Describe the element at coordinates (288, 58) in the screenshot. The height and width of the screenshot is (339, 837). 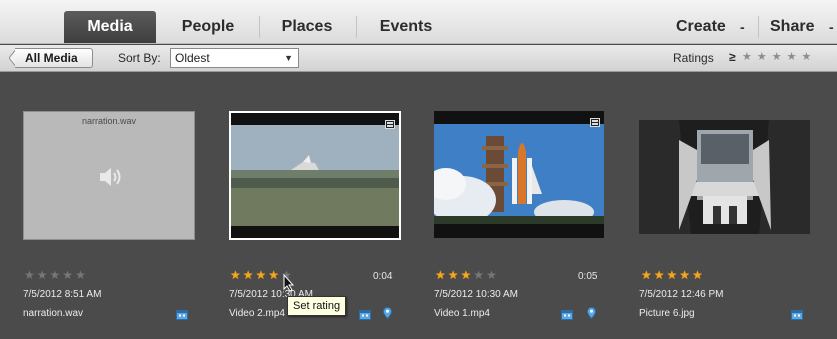
I see `chevron-down-icon: ▼` at that location.